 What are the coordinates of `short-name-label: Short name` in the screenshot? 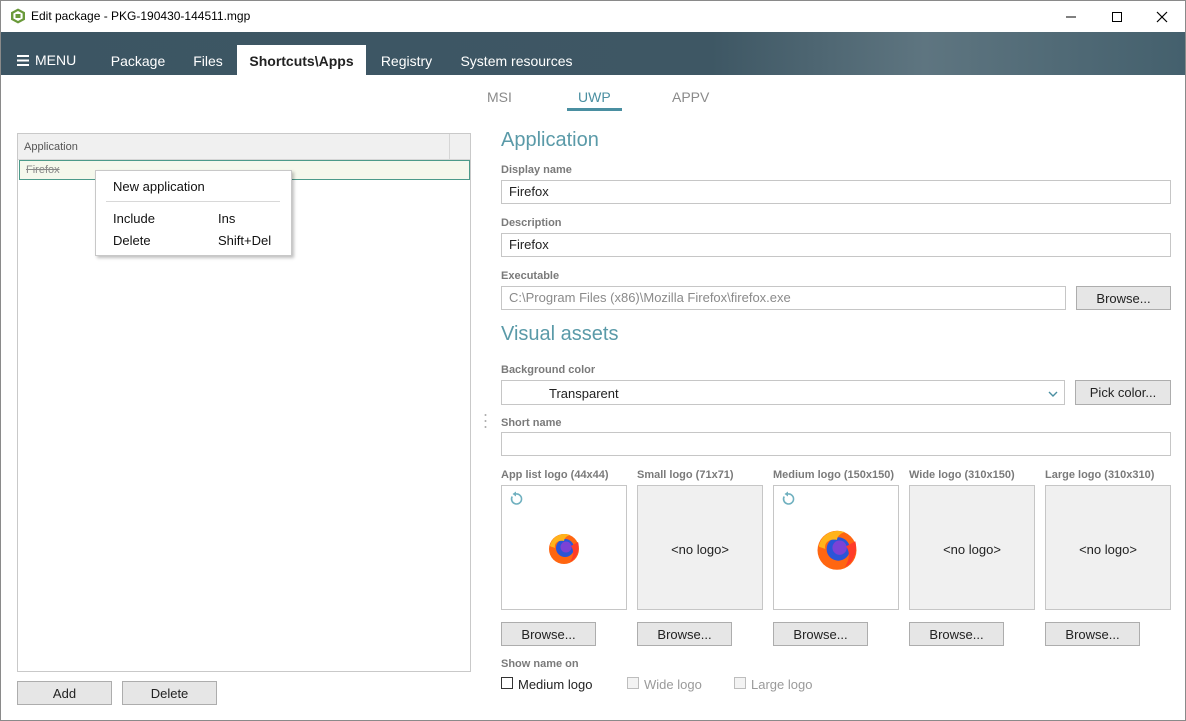 It's located at (531, 423).